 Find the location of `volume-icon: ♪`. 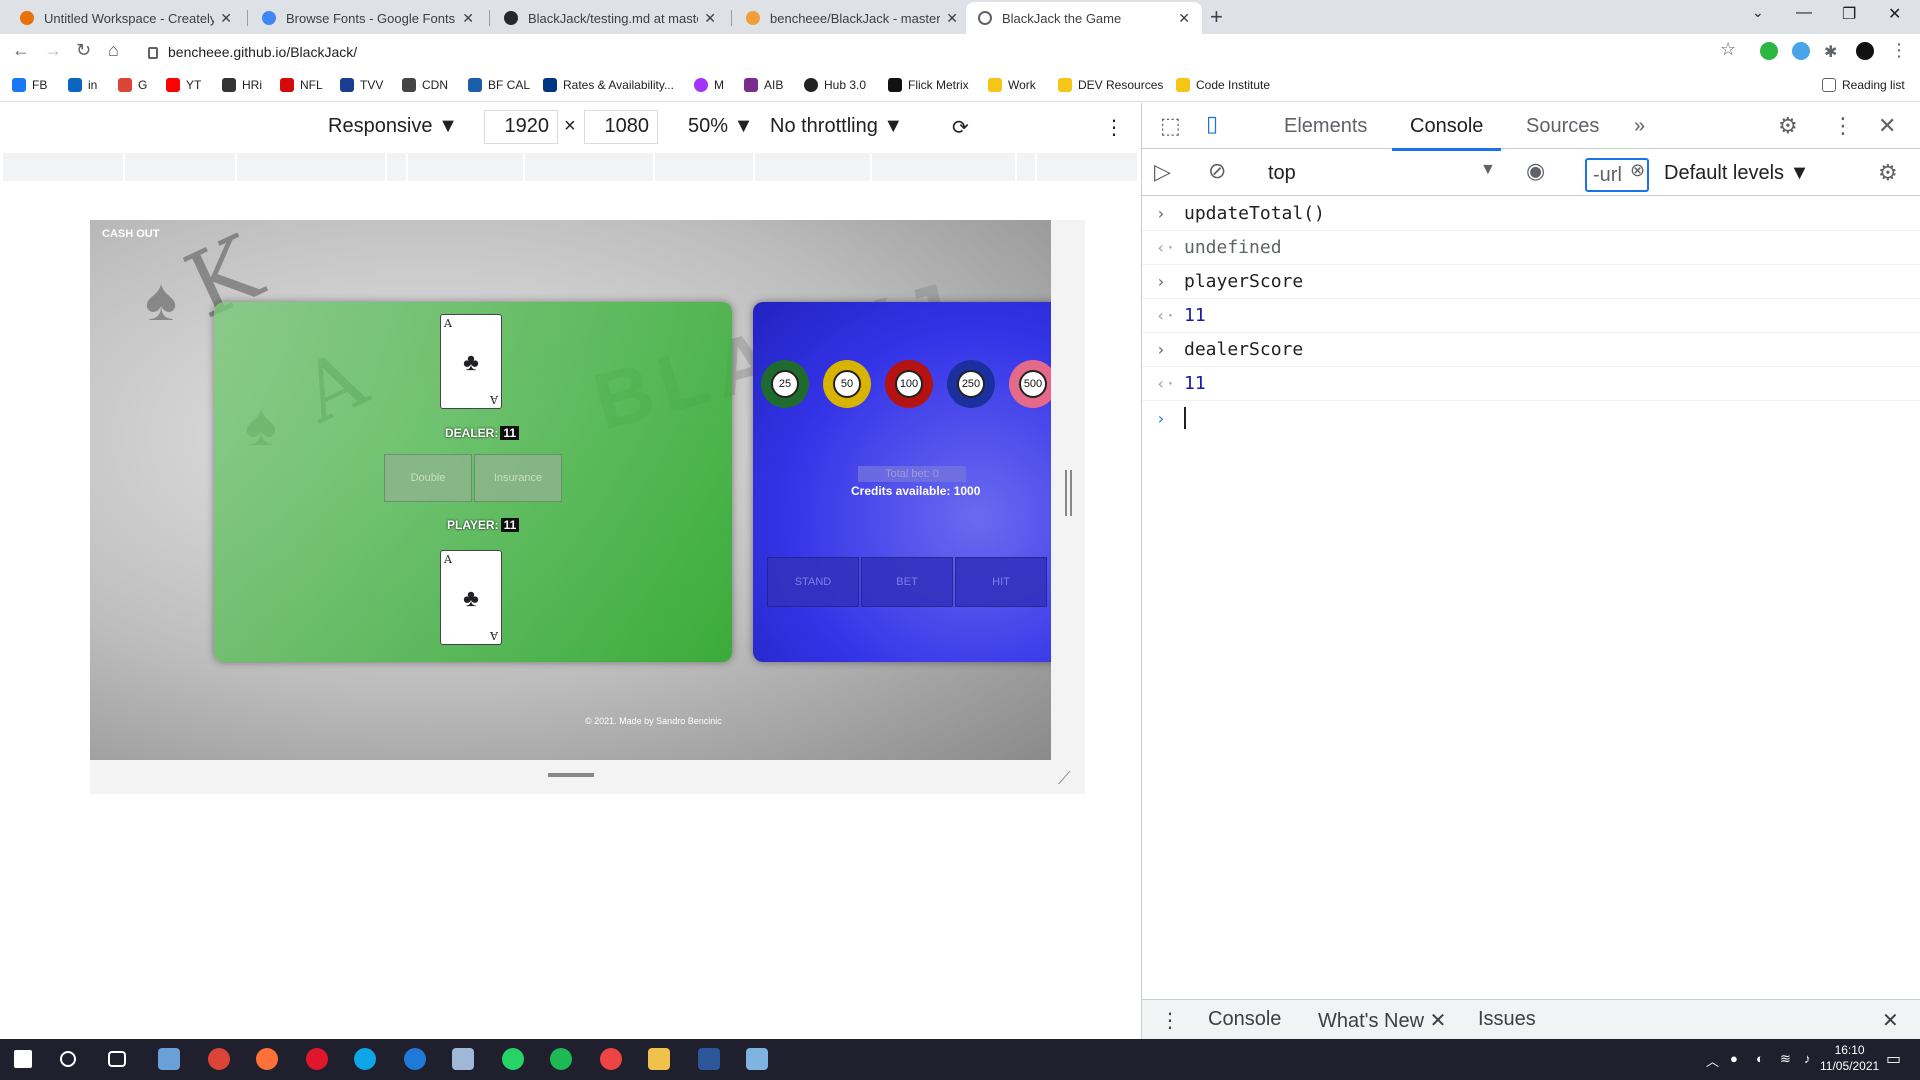

volume-icon: ♪ is located at coordinates (1807, 1058).